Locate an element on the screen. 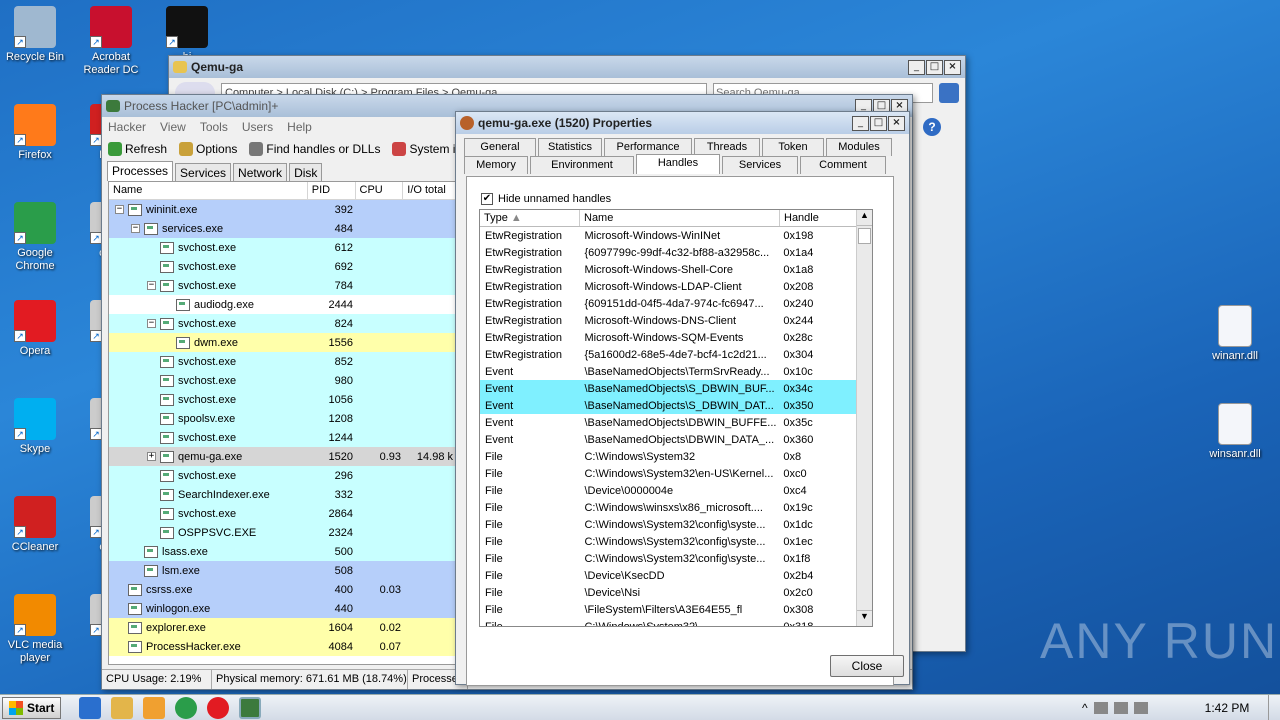  process-row: OSPPSVC.EXE 2324 is located at coordinates (283, 532).